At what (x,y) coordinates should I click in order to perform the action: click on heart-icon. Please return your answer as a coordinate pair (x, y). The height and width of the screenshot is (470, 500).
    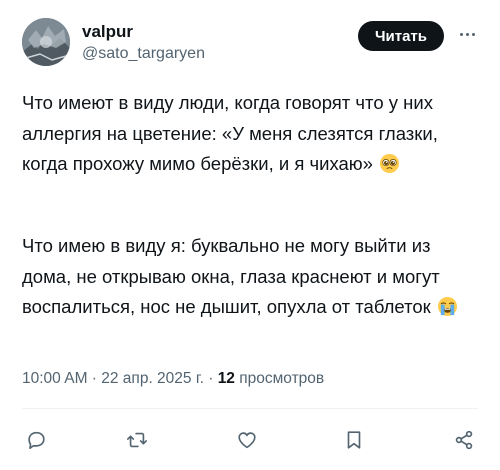
    Looking at the image, I should click on (247, 440).